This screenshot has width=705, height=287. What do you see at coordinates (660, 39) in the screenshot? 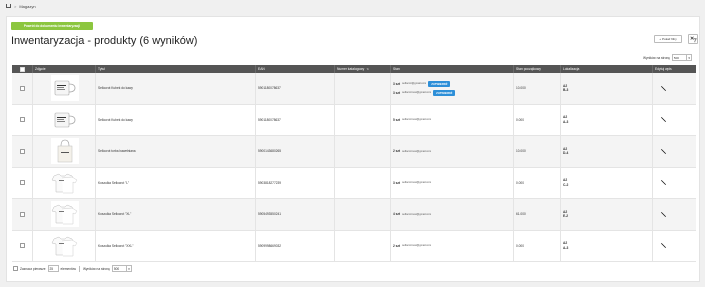
I see `plus-icon: +` at bounding box center [660, 39].